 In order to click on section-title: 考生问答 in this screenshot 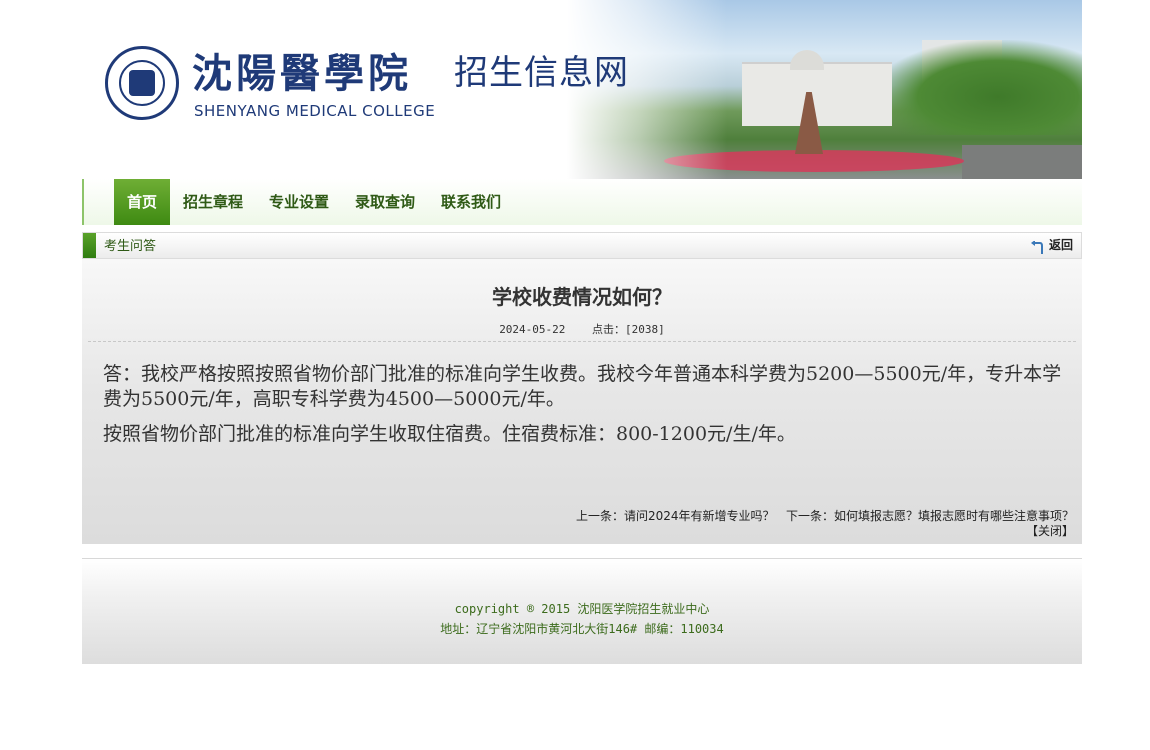, I will do `click(130, 246)`.